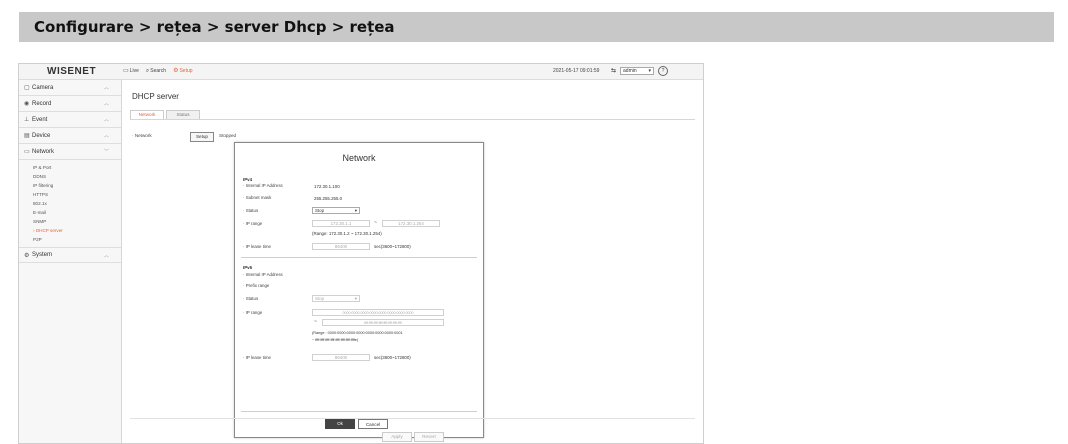 The width and height of the screenshot is (1068, 444). What do you see at coordinates (186, 71) in the screenshot?
I see `nav-setup-label: Setup` at bounding box center [186, 71].